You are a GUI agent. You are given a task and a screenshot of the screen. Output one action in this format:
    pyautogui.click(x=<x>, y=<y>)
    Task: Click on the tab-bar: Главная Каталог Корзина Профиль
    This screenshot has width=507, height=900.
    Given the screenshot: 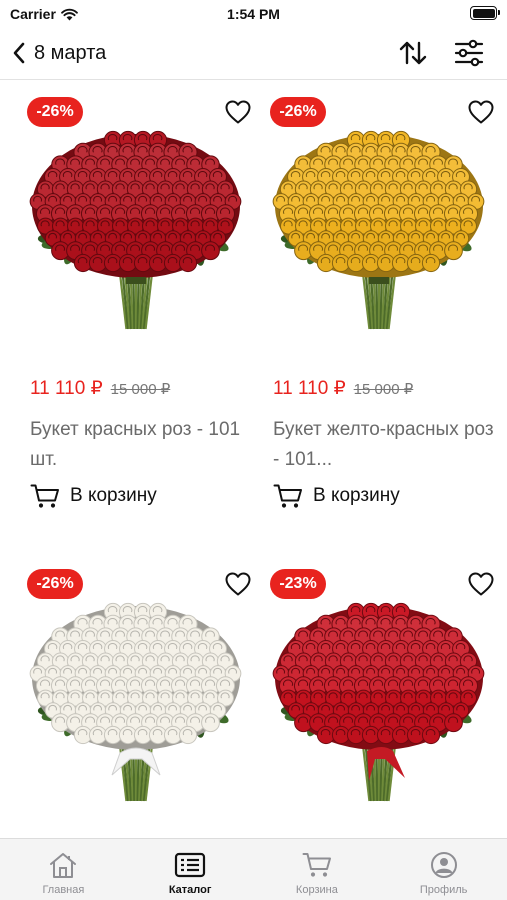 What is the action you would take?
    pyautogui.click(x=253, y=869)
    